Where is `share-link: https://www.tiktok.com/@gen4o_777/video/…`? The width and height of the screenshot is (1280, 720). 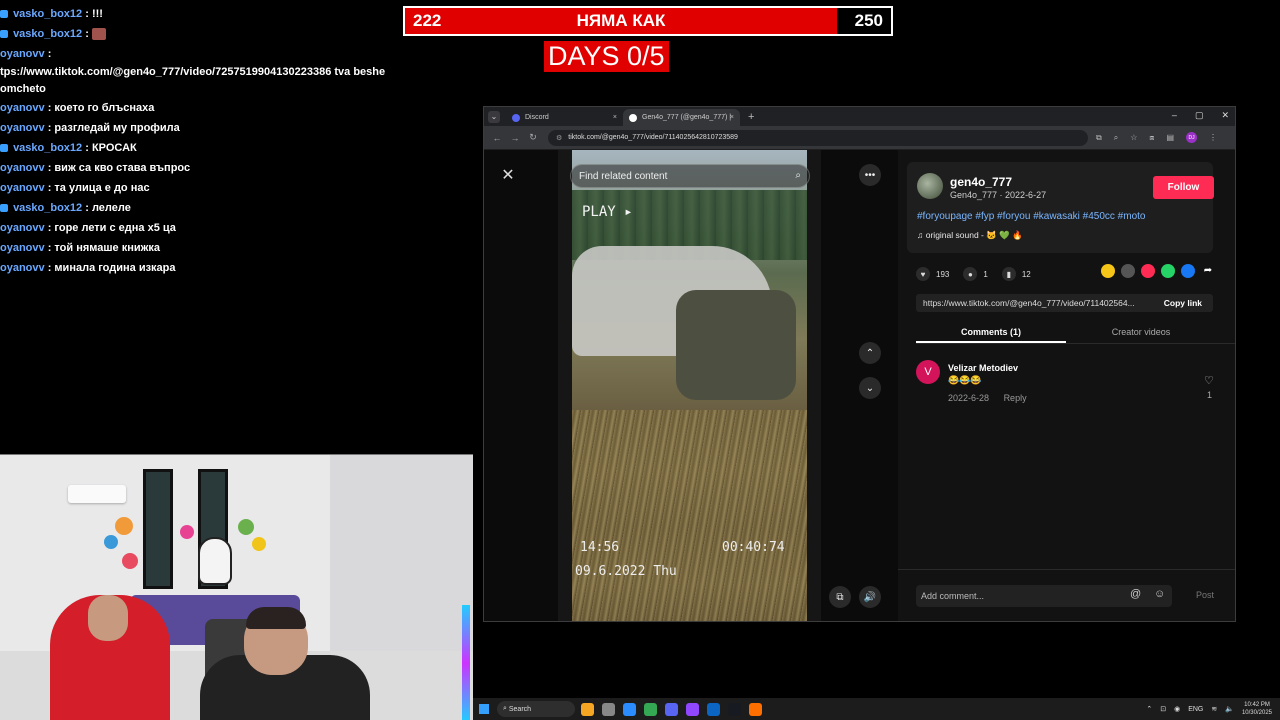 share-link: https://www.tiktok.com/@gen4o_777/video/… is located at coordinates (1029, 303).